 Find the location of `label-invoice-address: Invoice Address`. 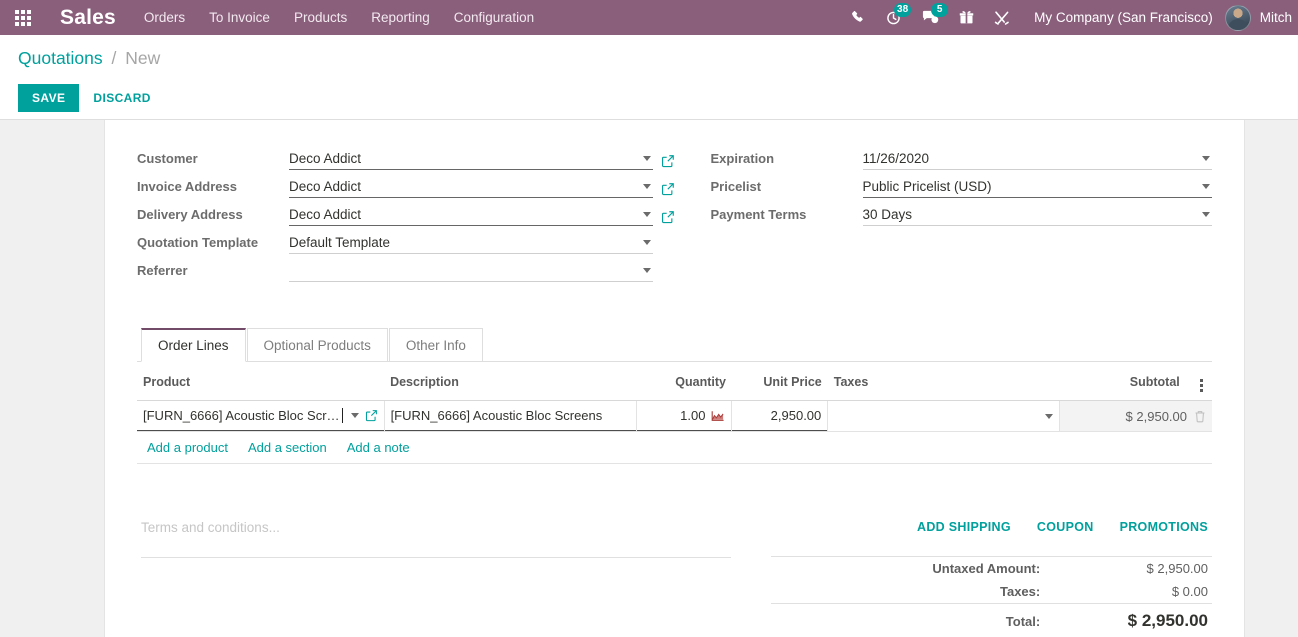

label-invoice-address: Invoice Address is located at coordinates (187, 186).